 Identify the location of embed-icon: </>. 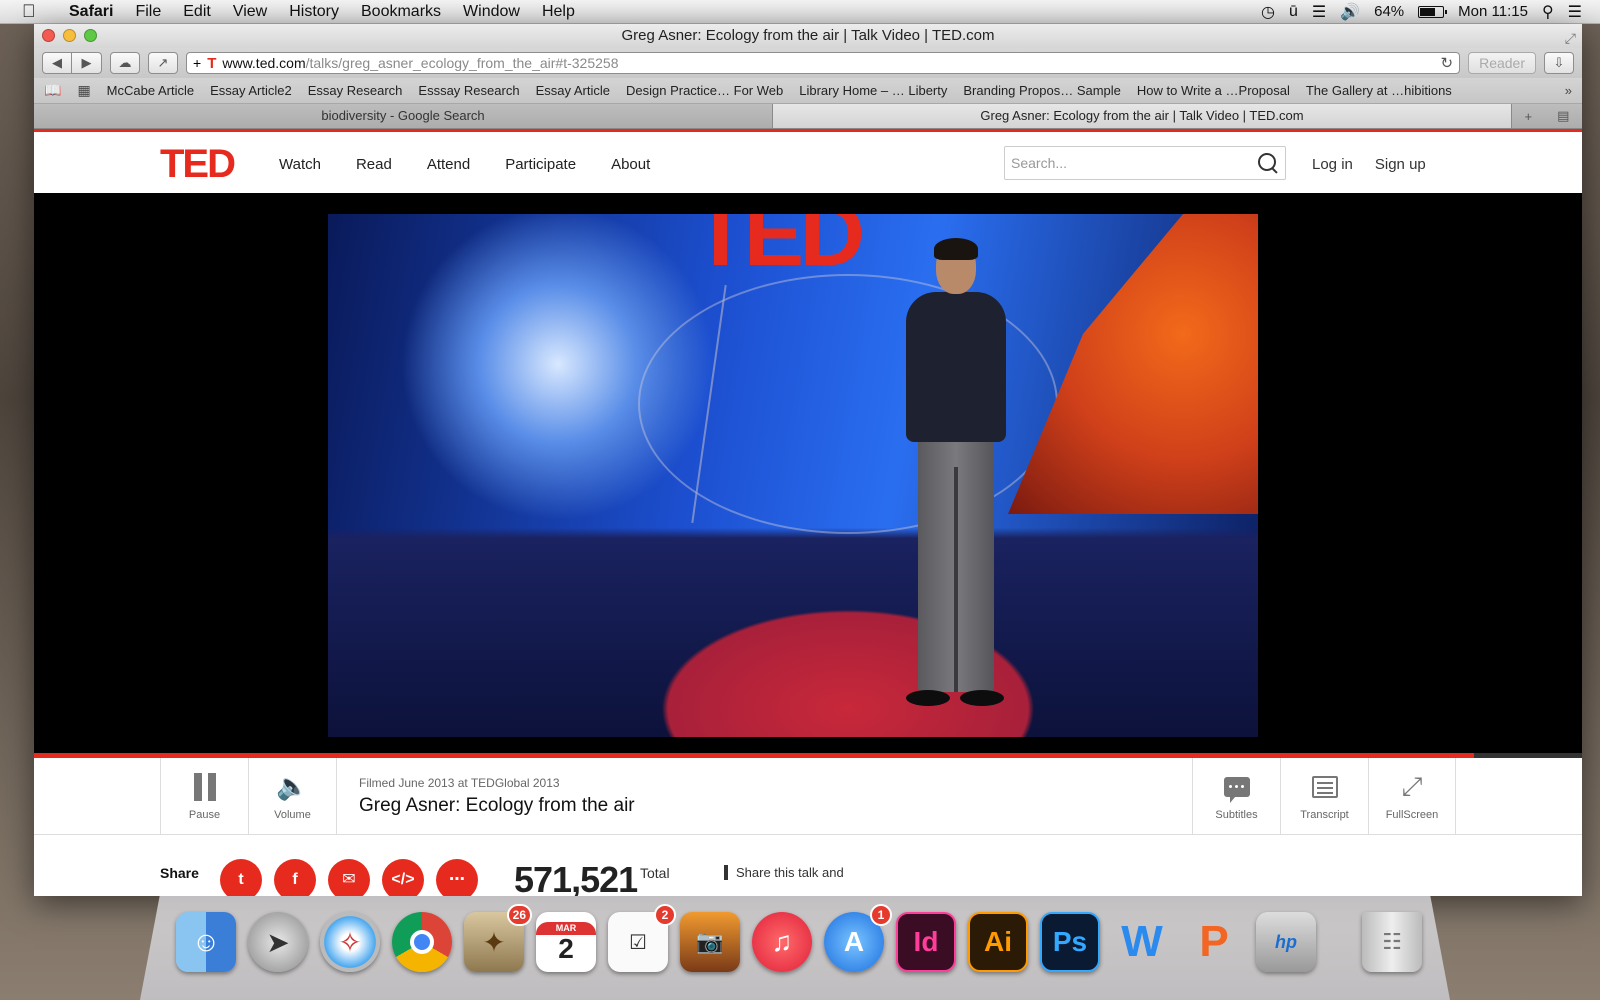
(403, 877).